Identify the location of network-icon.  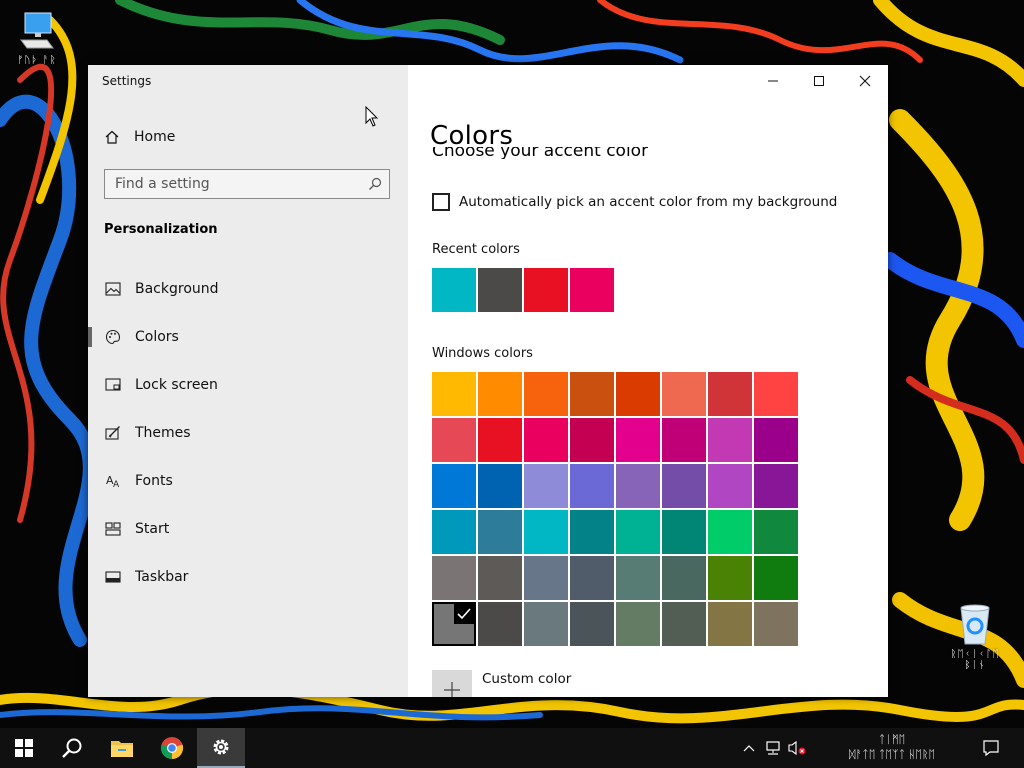
(773, 748).